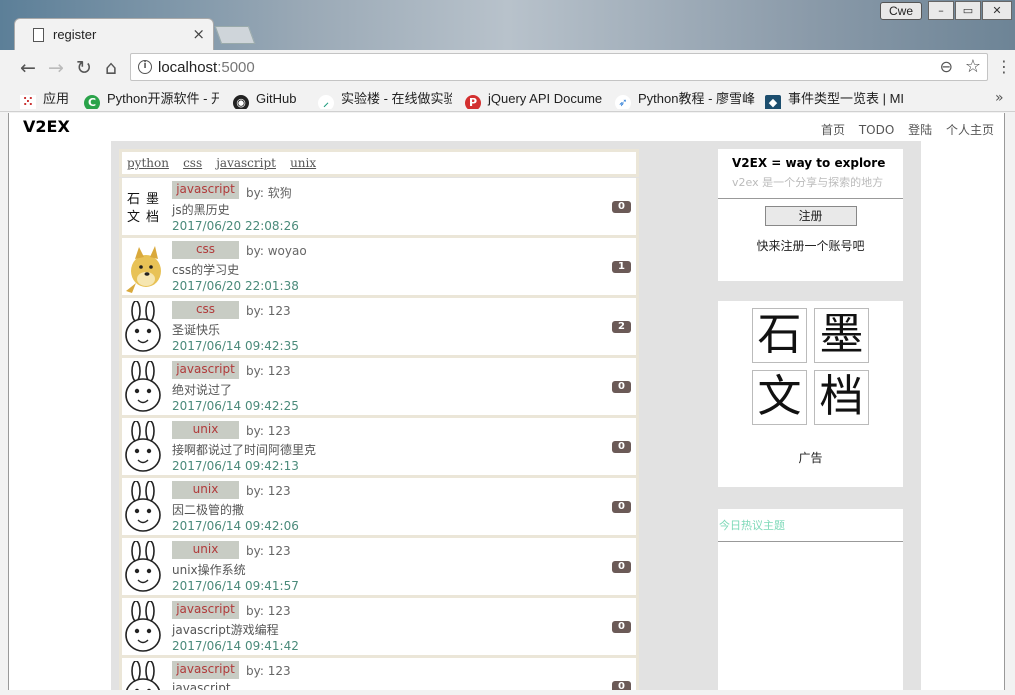  I want to click on new-tab-button, so click(235, 35).